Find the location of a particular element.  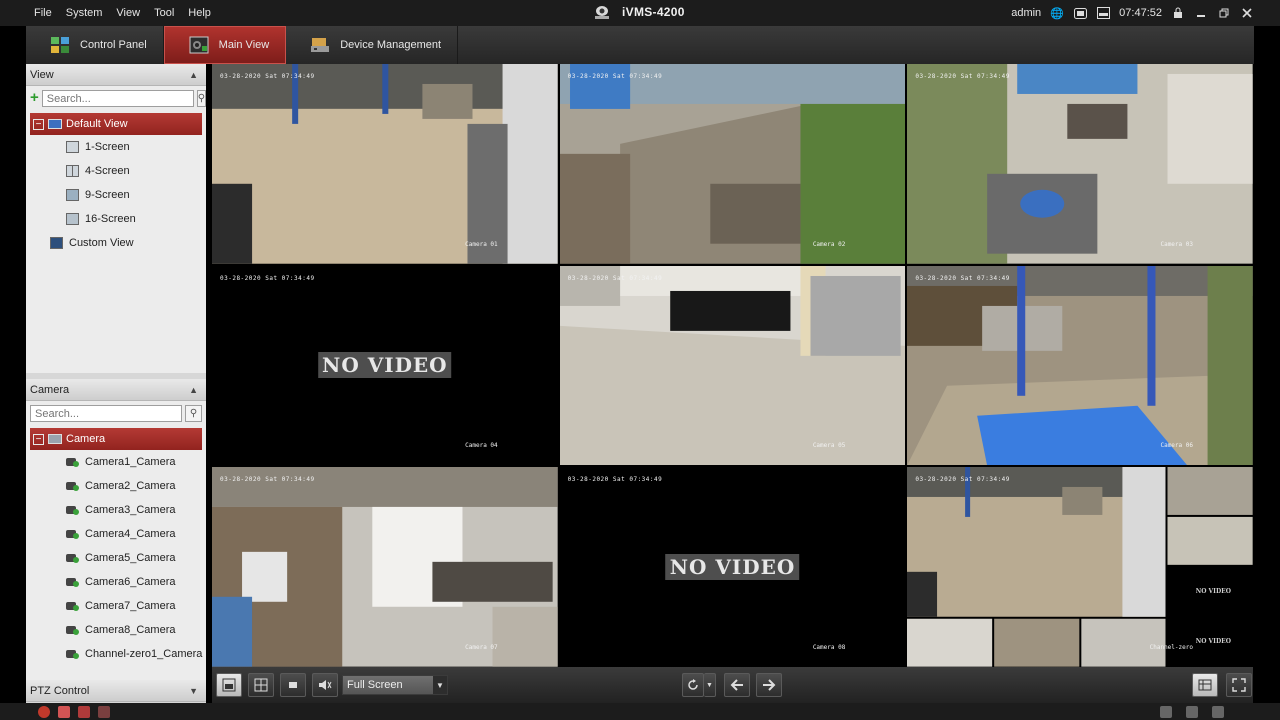

audio-button is located at coordinates (325, 685).